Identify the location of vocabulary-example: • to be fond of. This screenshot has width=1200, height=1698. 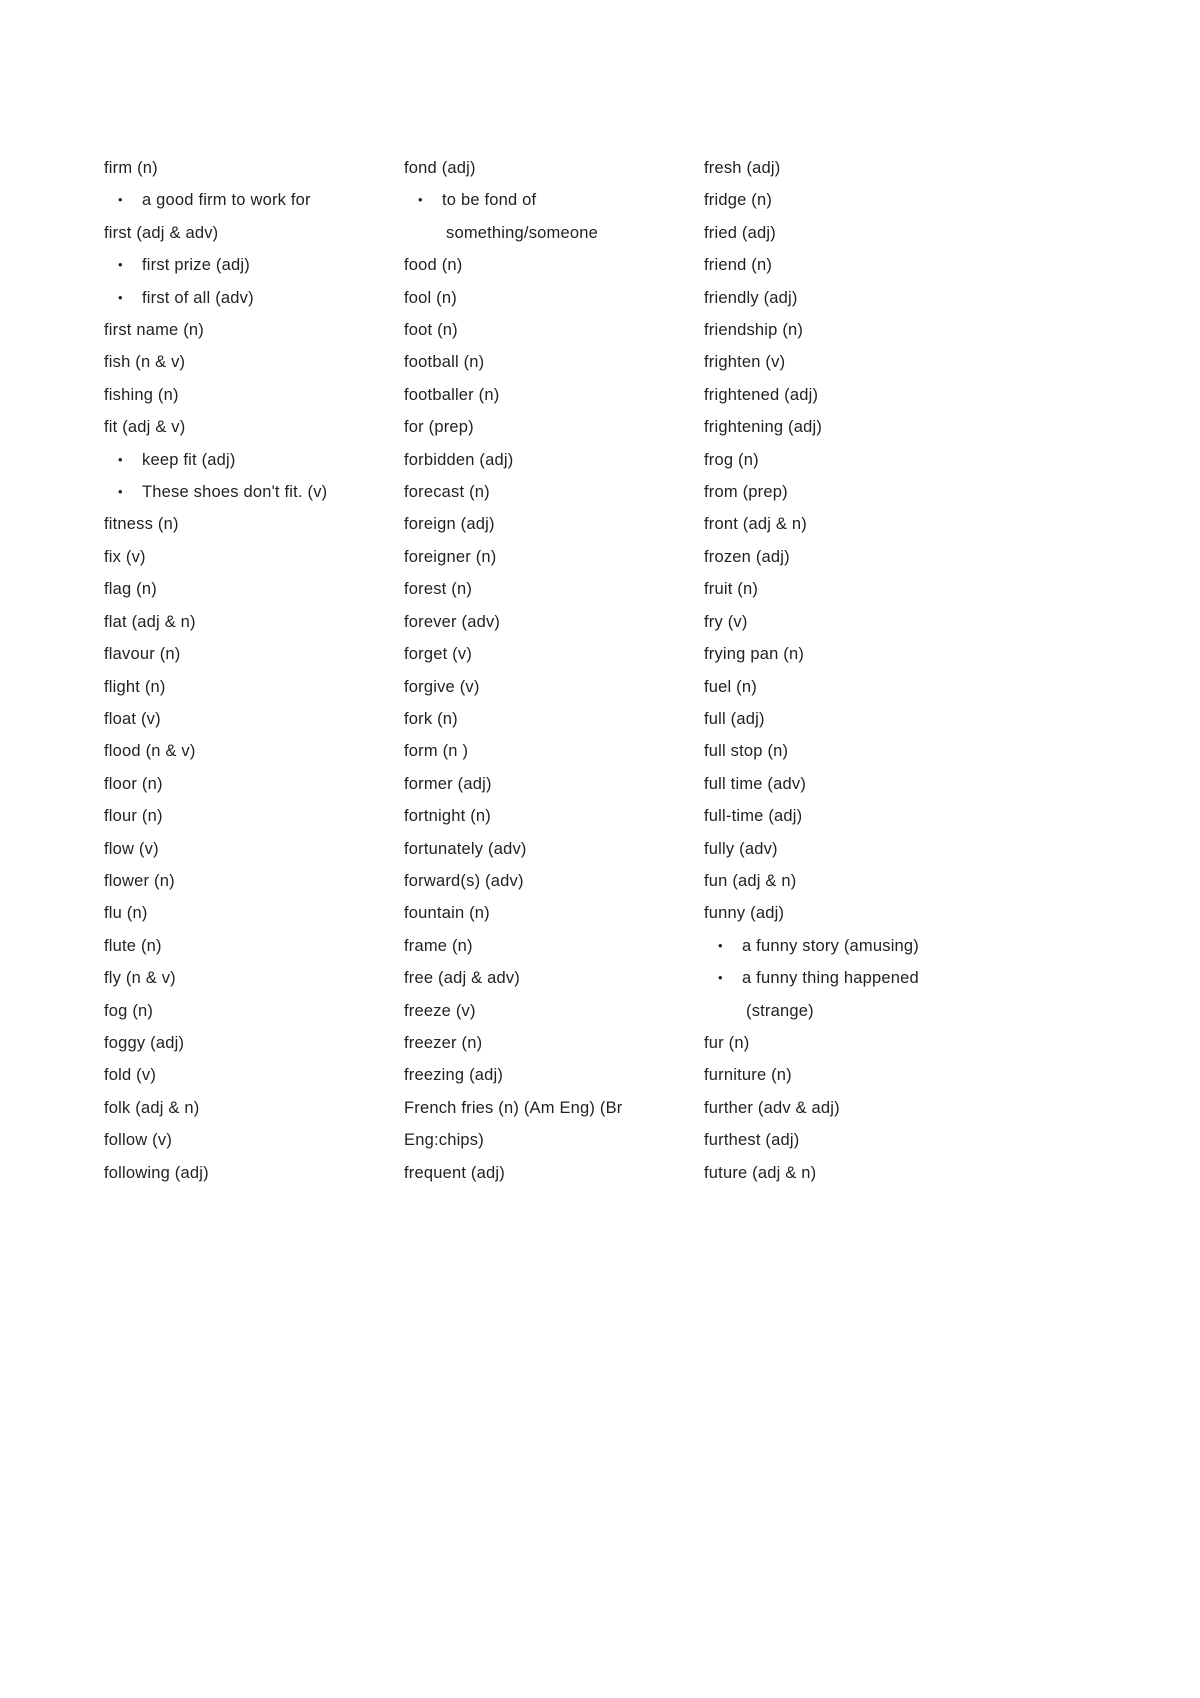
(554, 200).